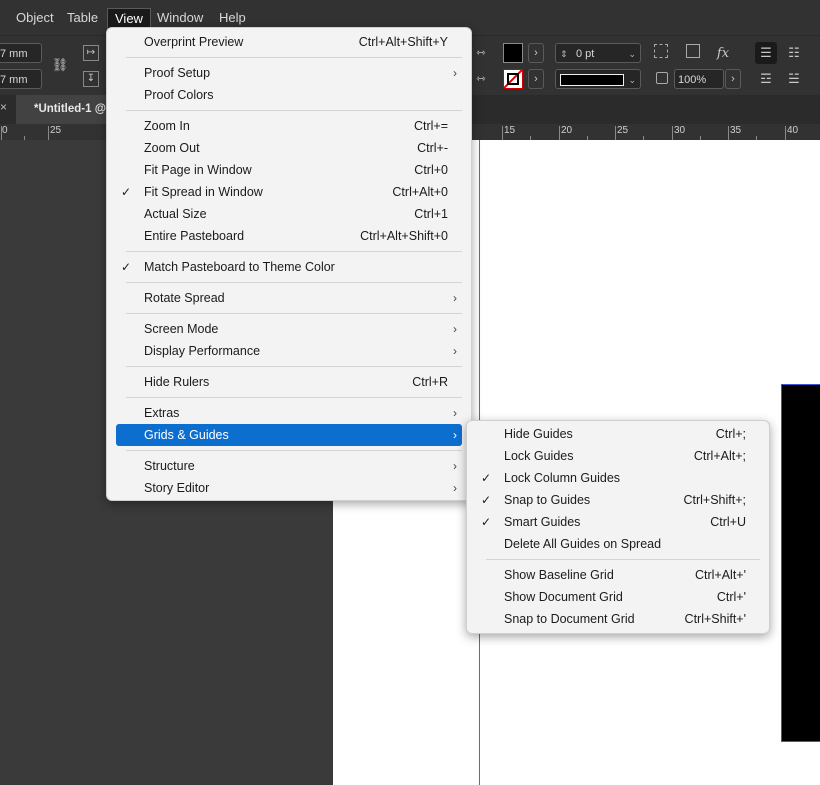 The height and width of the screenshot is (785, 820). What do you see at coordinates (6, 107) in the screenshot?
I see `close-tab-icon: ×` at bounding box center [6, 107].